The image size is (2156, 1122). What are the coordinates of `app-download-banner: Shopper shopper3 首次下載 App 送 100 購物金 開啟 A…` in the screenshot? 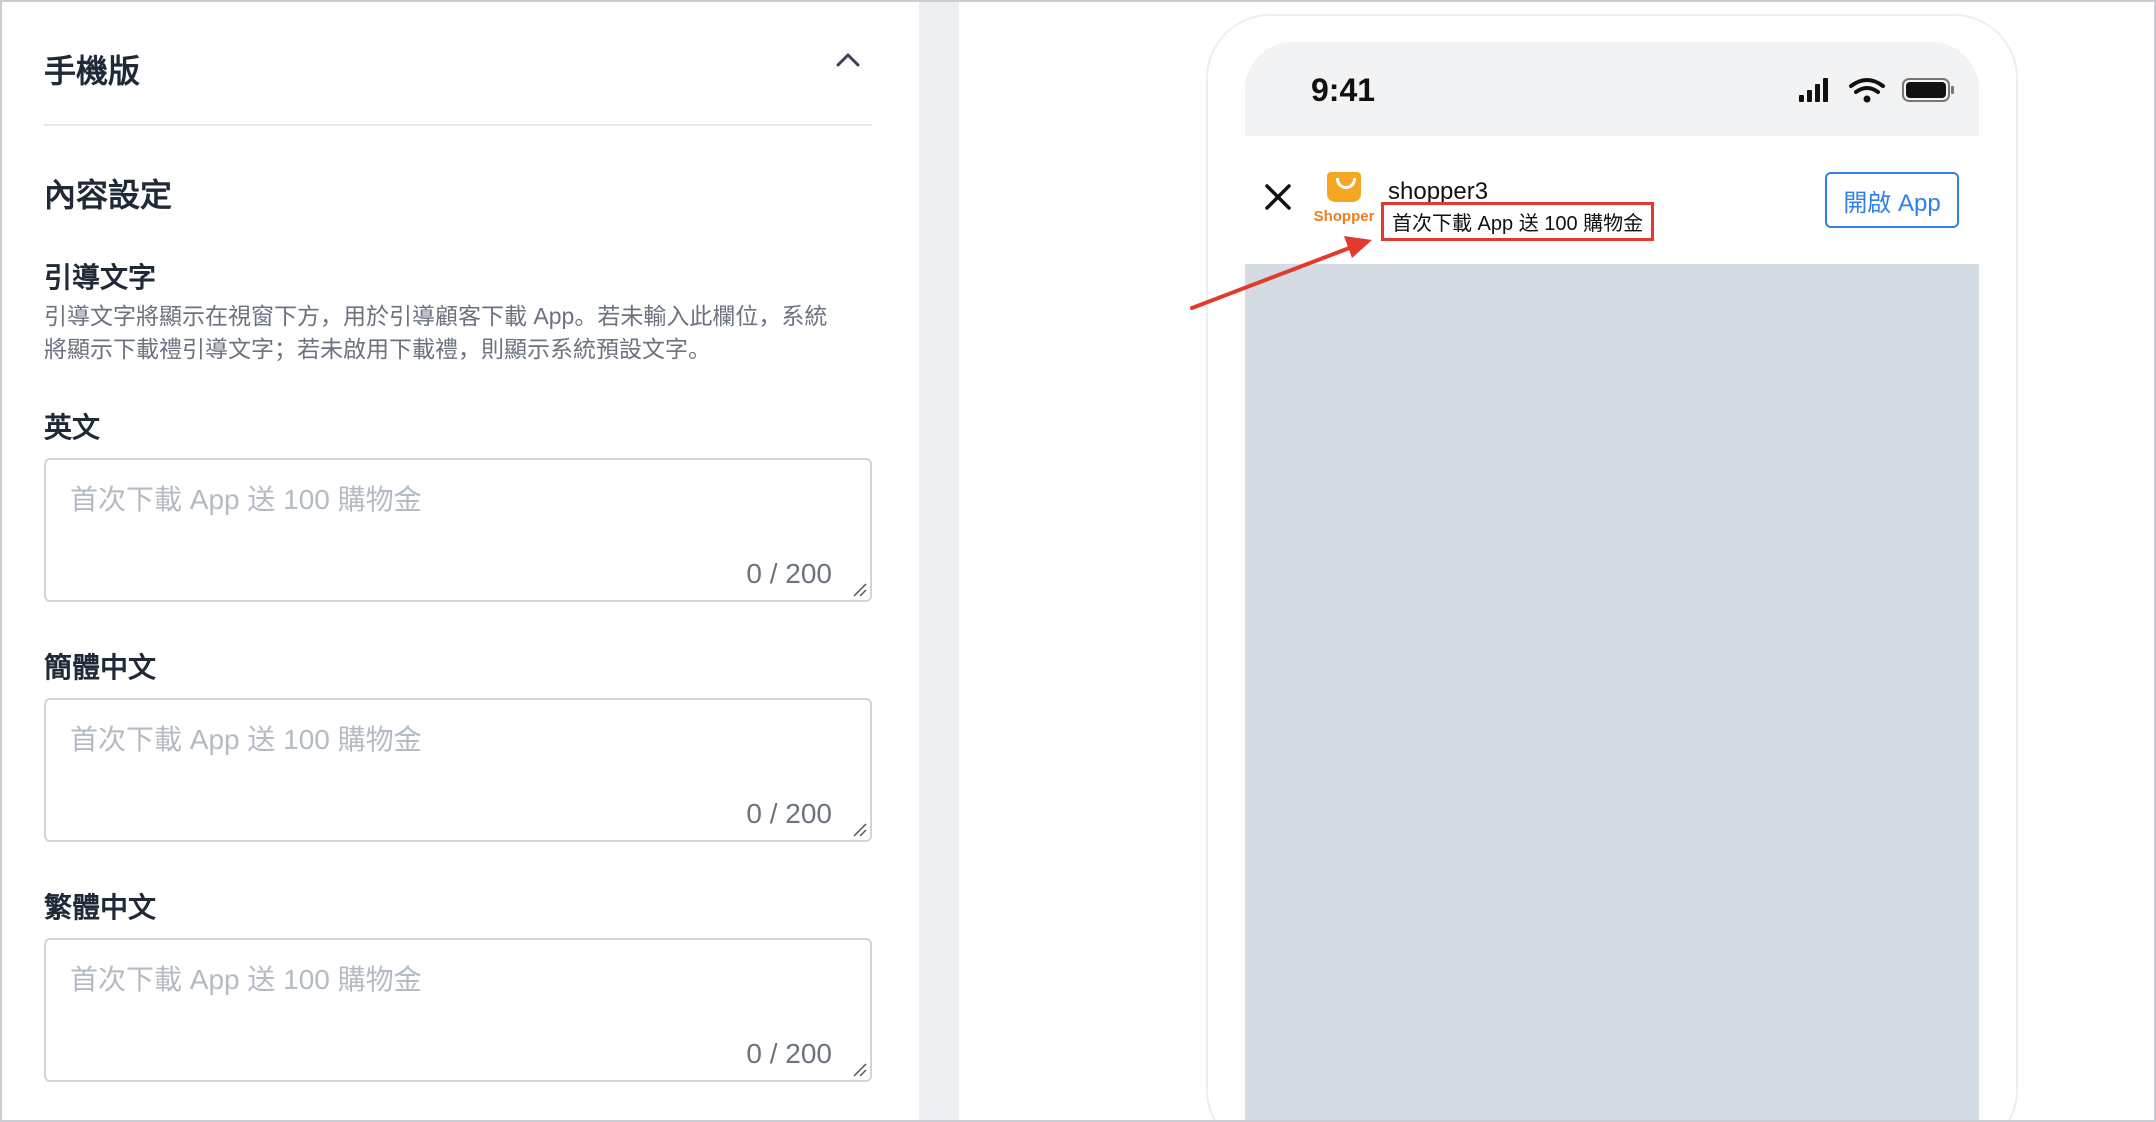 It's located at (1612, 200).